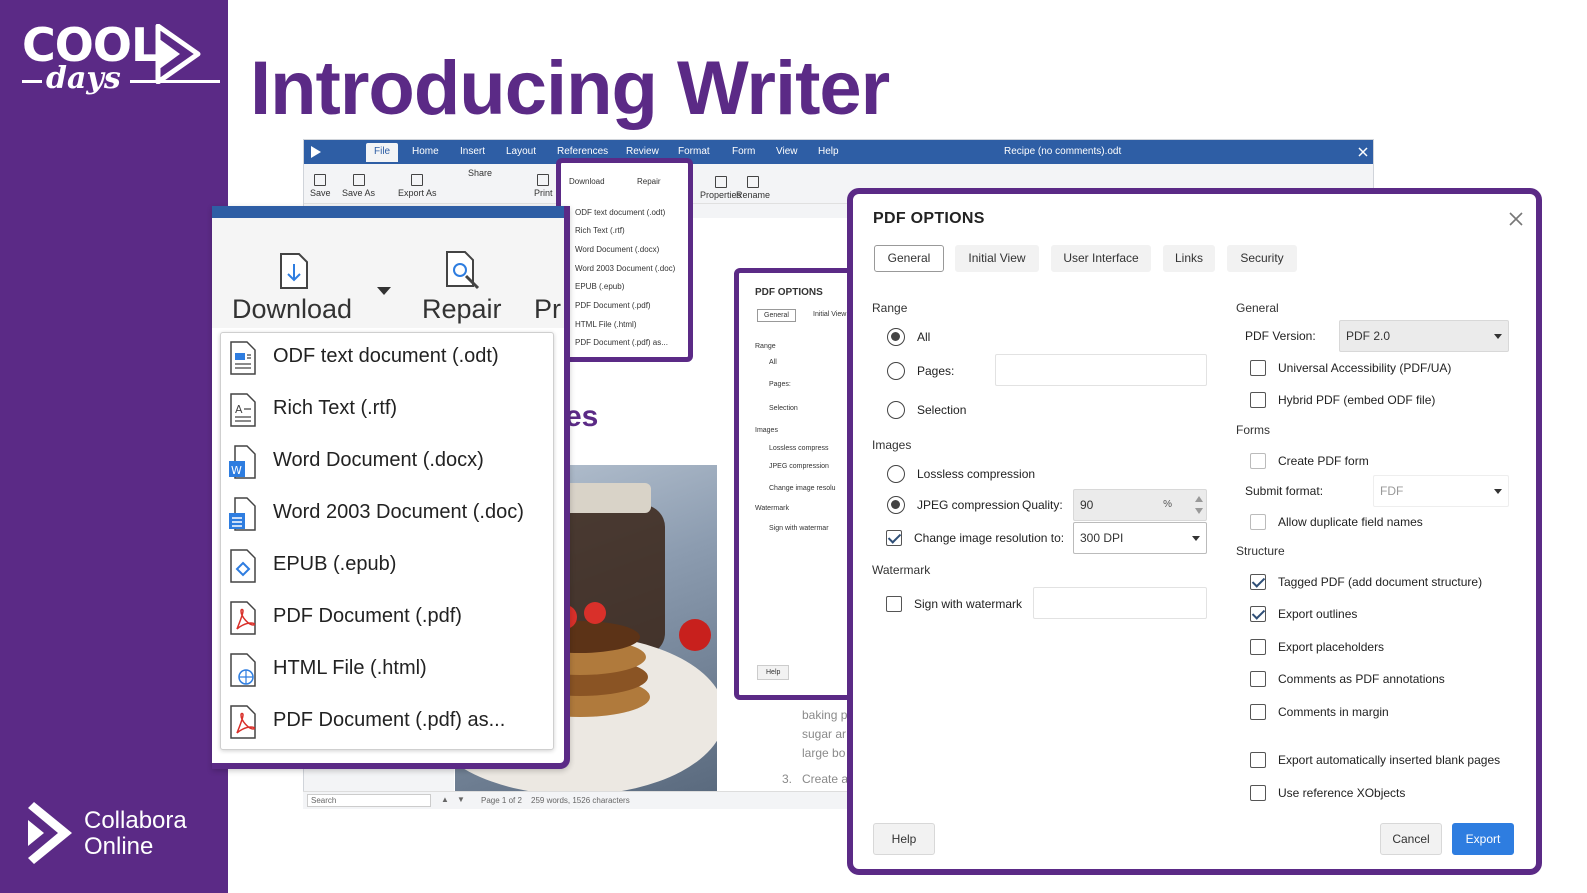 This screenshot has width=1587, height=893. I want to click on pdf-version-select: PDF 2.0, so click(1424, 336).